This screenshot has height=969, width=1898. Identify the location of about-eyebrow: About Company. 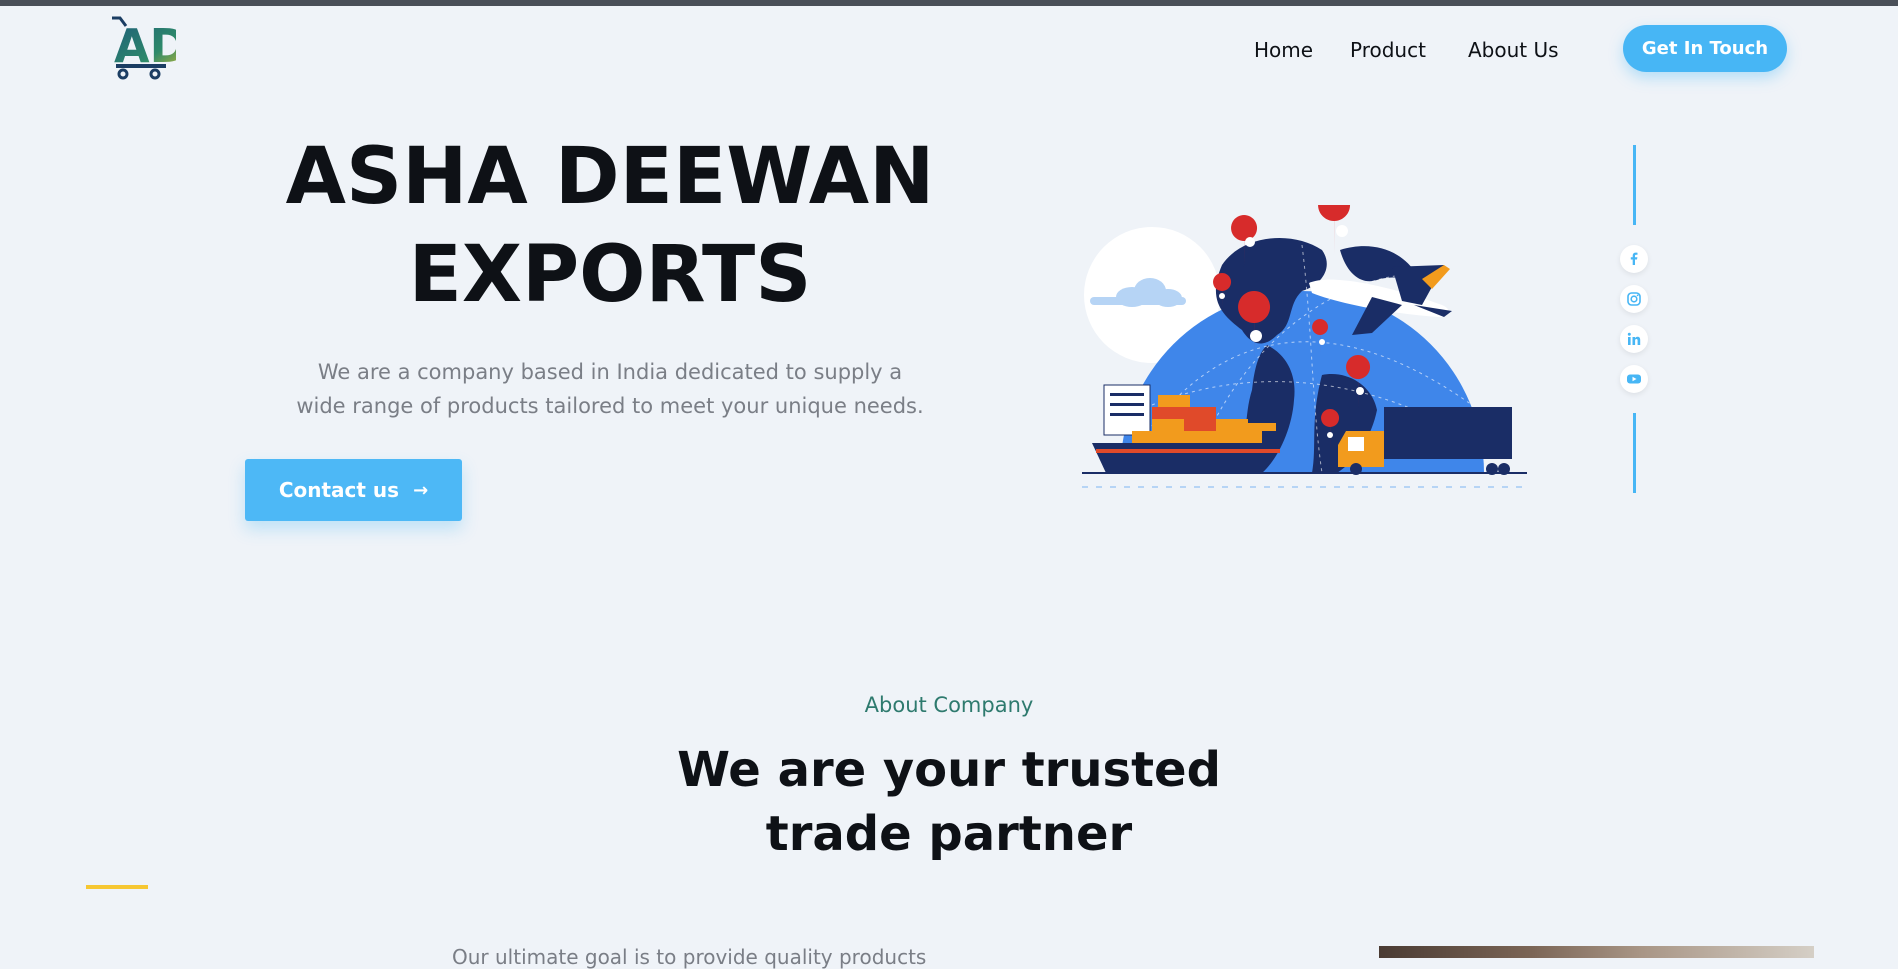
(949, 705).